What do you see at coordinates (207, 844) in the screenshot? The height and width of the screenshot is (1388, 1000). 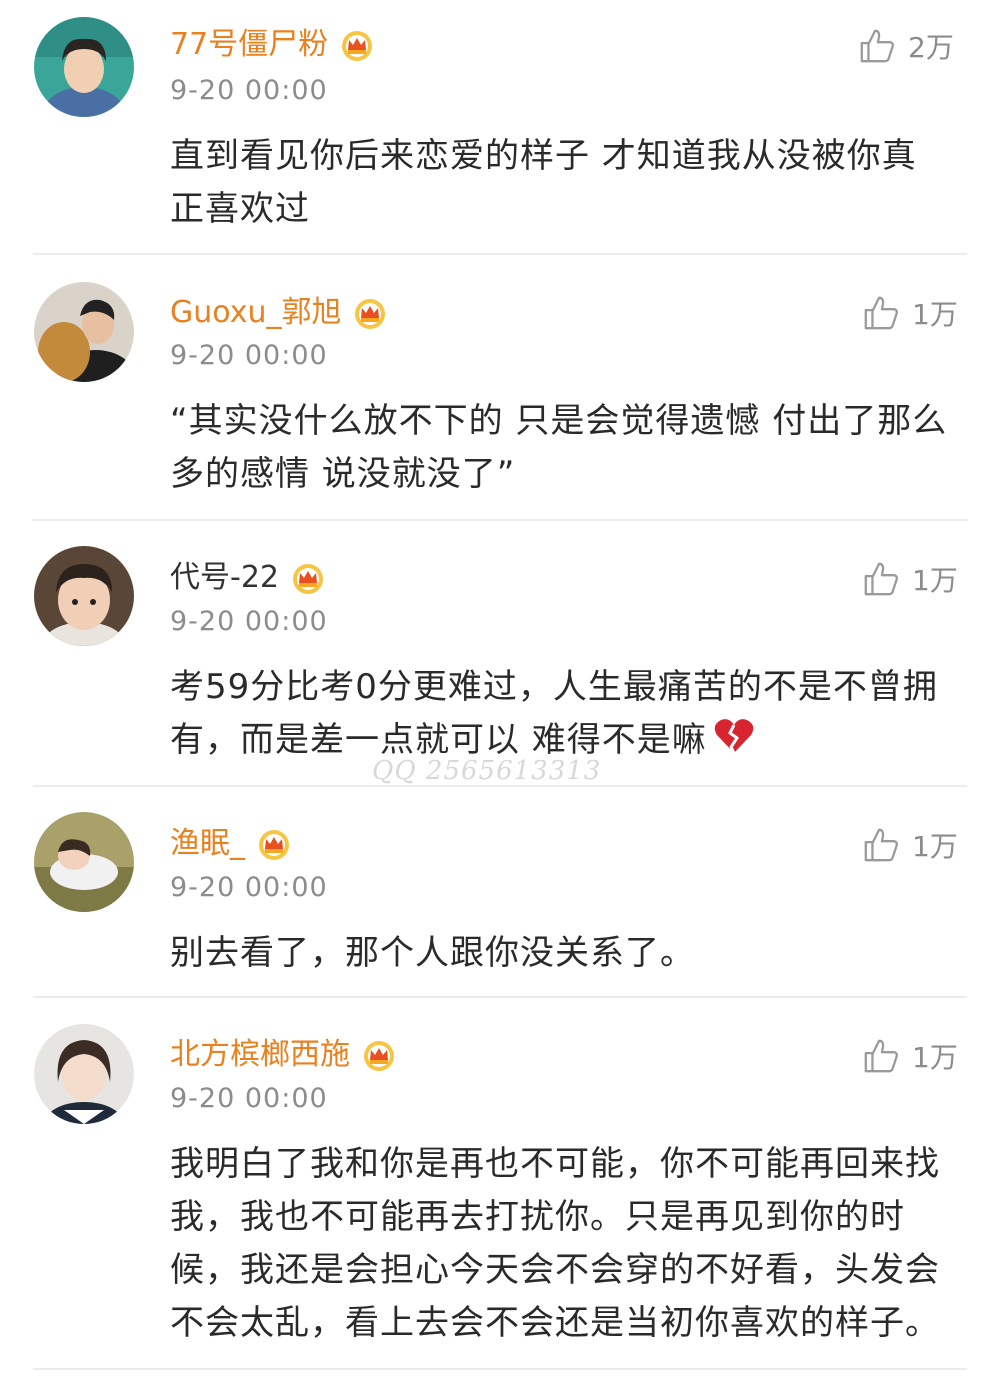 I see `username-label: 渔眠_` at bounding box center [207, 844].